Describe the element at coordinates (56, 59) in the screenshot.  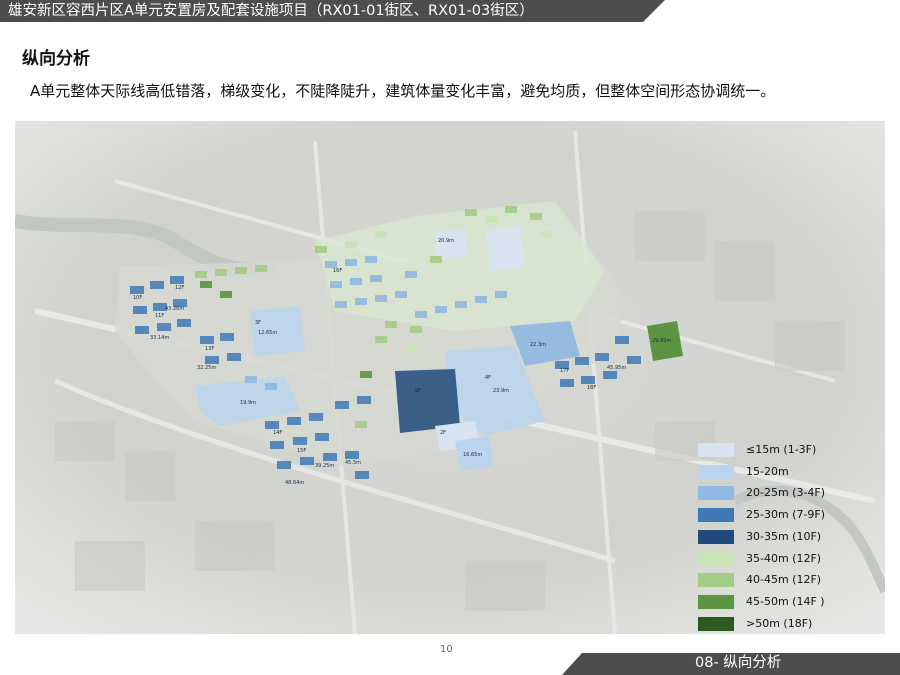
I see `section-title: 纵向分析` at that location.